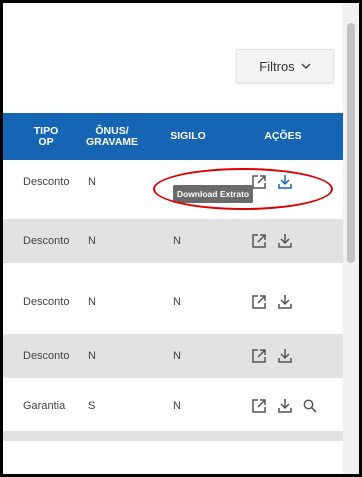 This screenshot has width=362, height=477. What do you see at coordinates (283, 136) in the screenshot?
I see `header-acoes: AÇÕES` at bounding box center [283, 136].